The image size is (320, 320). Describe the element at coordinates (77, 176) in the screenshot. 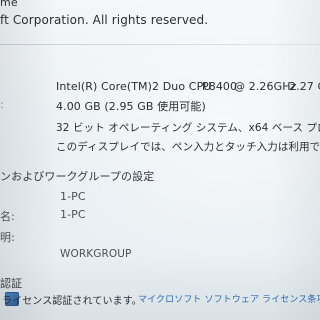

I see `computer-name-section-heading: ンおよびワークグループの設定` at that location.